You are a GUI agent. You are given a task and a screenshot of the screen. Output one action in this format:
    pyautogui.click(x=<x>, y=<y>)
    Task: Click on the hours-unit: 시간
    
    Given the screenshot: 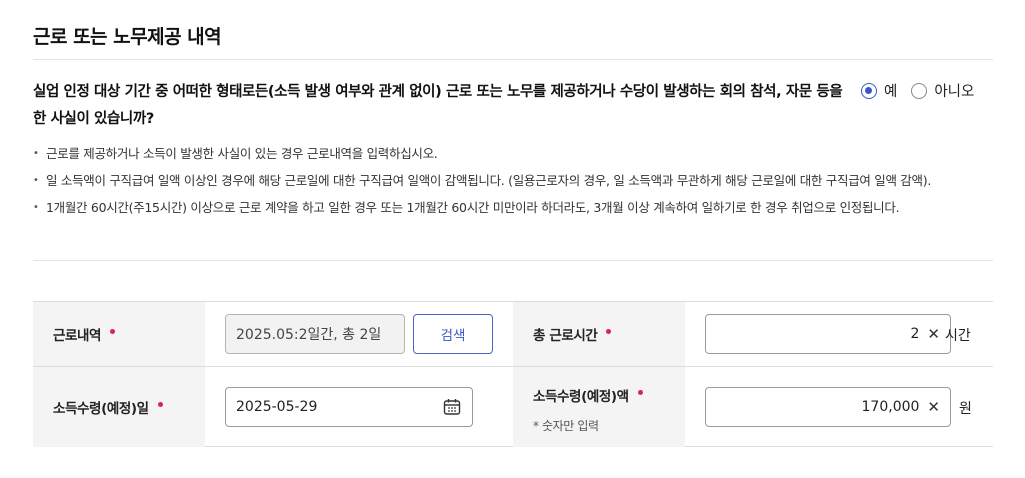 What is the action you would take?
    pyautogui.click(x=958, y=336)
    